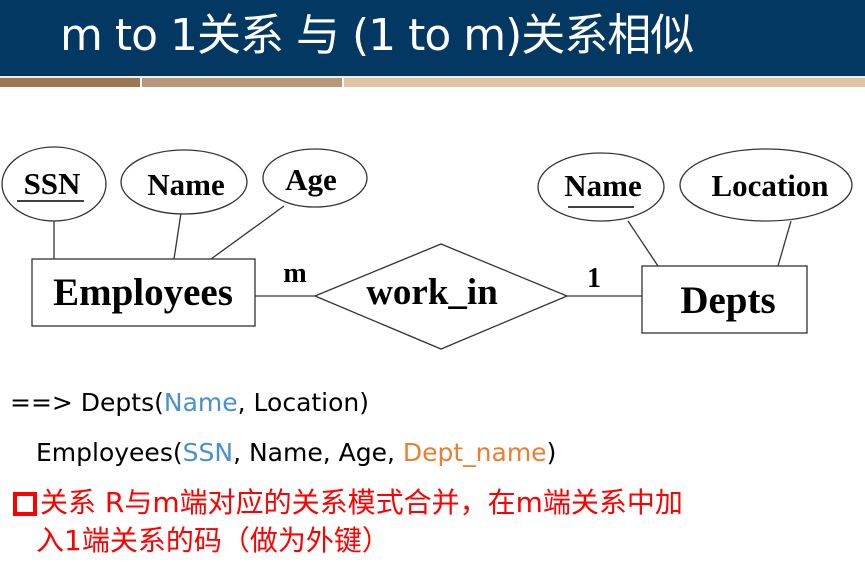 This screenshot has height=580, width=865. Describe the element at coordinates (551, 452) in the screenshot. I see `schema-text: )` at that location.